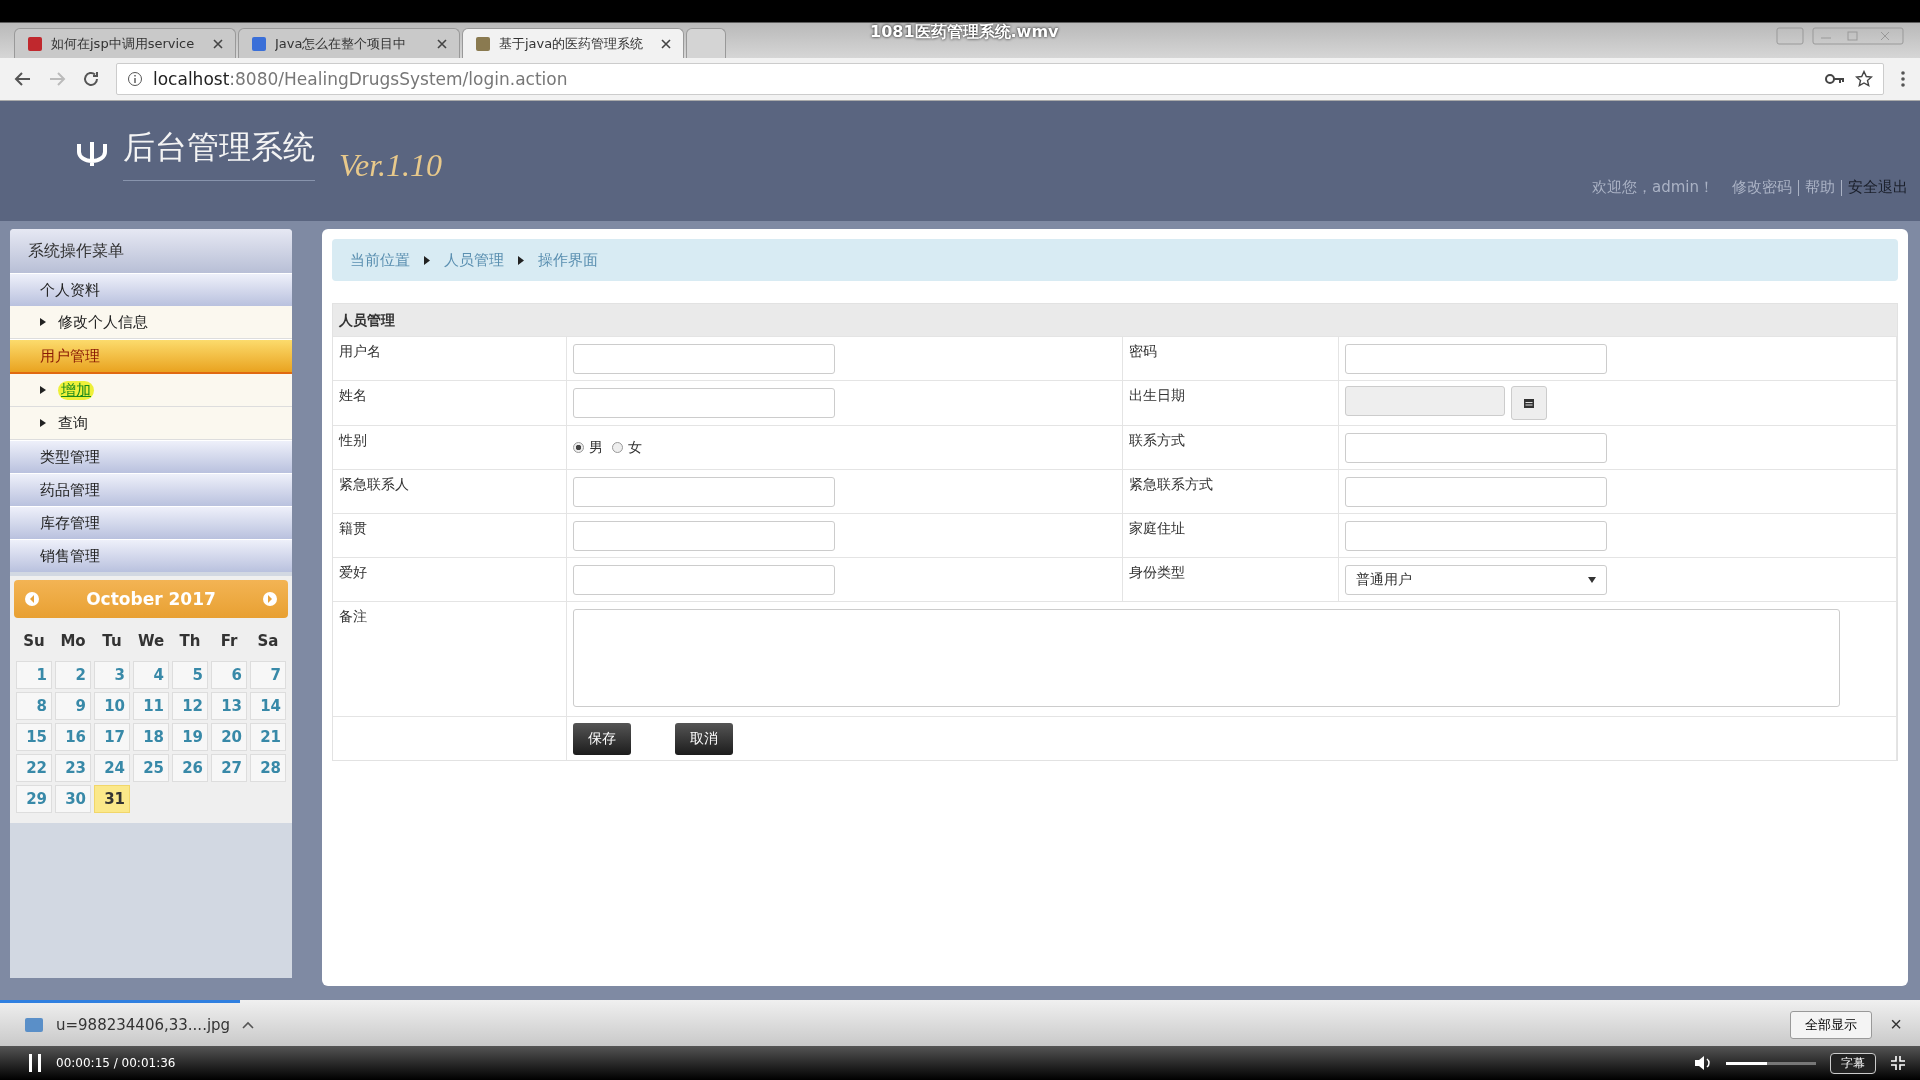 Image resolution: width=1920 pixels, height=1080 pixels. What do you see at coordinates (91, 79) in the screenshot?
I see `reload-icon` at bounding box center [91, 79].